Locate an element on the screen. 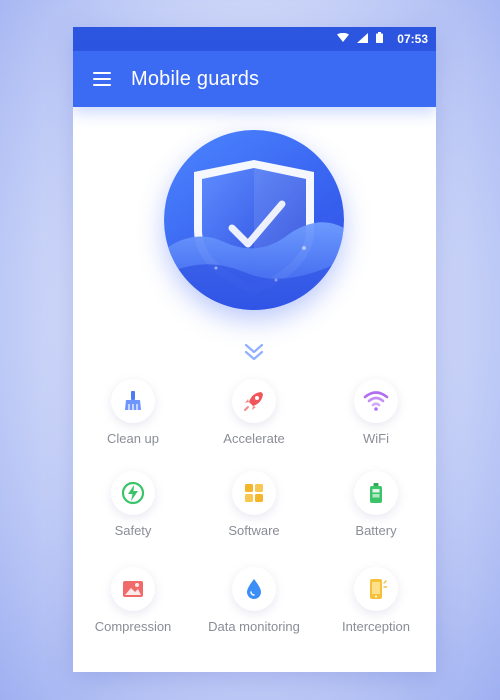 The height and width of the screenshot is (700, 500). feature-data-monitoring: Data monitoring is located at coordinates (254, 600).